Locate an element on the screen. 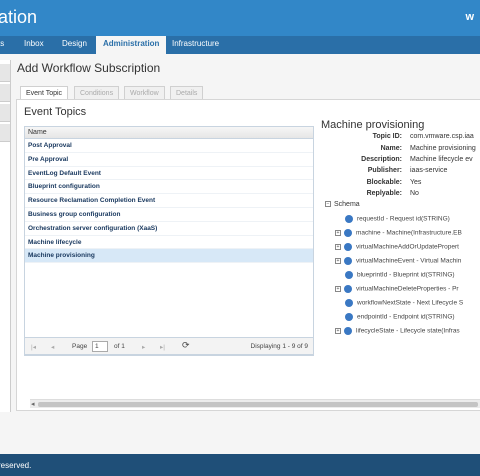 This screenshot has width=480, height=476. scroll-left-icon: ◂ is located at coordinates (33, 404).